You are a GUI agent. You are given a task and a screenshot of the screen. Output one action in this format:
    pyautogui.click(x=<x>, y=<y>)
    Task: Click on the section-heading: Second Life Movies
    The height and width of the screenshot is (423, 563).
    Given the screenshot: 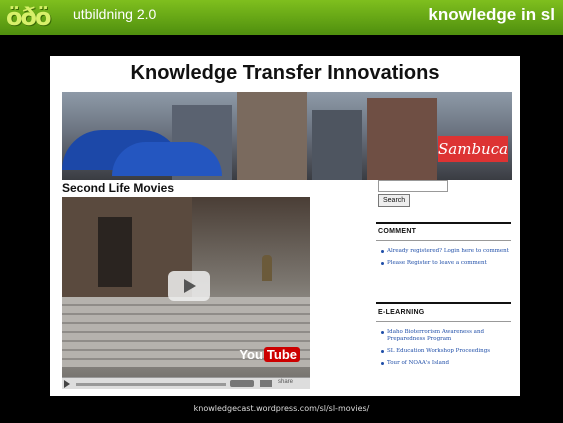 What is the action you would take?
    pyautogui.click(x=118, y=188)
    